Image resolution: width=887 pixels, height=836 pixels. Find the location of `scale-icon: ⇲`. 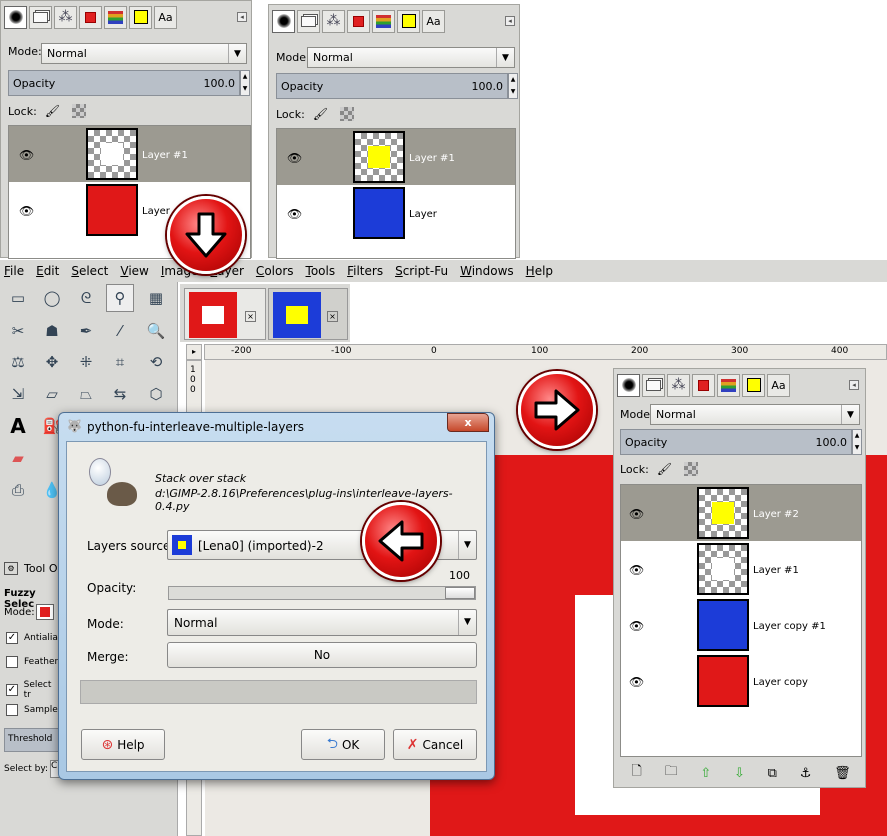

scale-icon: ⇲ is located at coordinates (18, 394).